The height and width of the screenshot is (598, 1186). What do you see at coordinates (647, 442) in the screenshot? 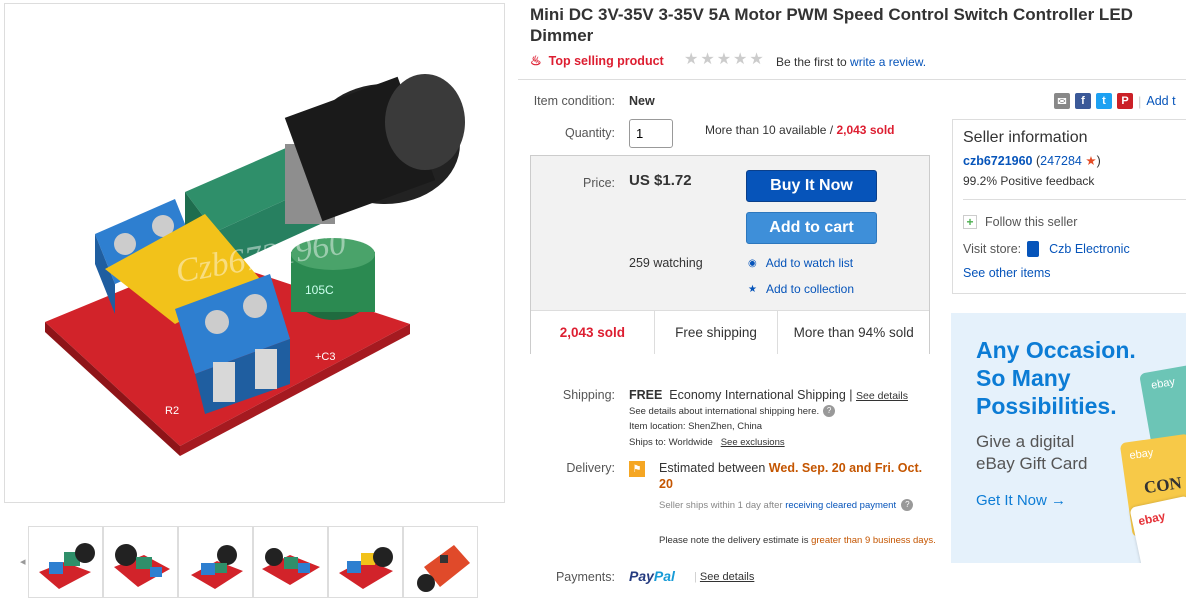
I see `ships-to-label: Ships to:` at bounding box center [647, 442].